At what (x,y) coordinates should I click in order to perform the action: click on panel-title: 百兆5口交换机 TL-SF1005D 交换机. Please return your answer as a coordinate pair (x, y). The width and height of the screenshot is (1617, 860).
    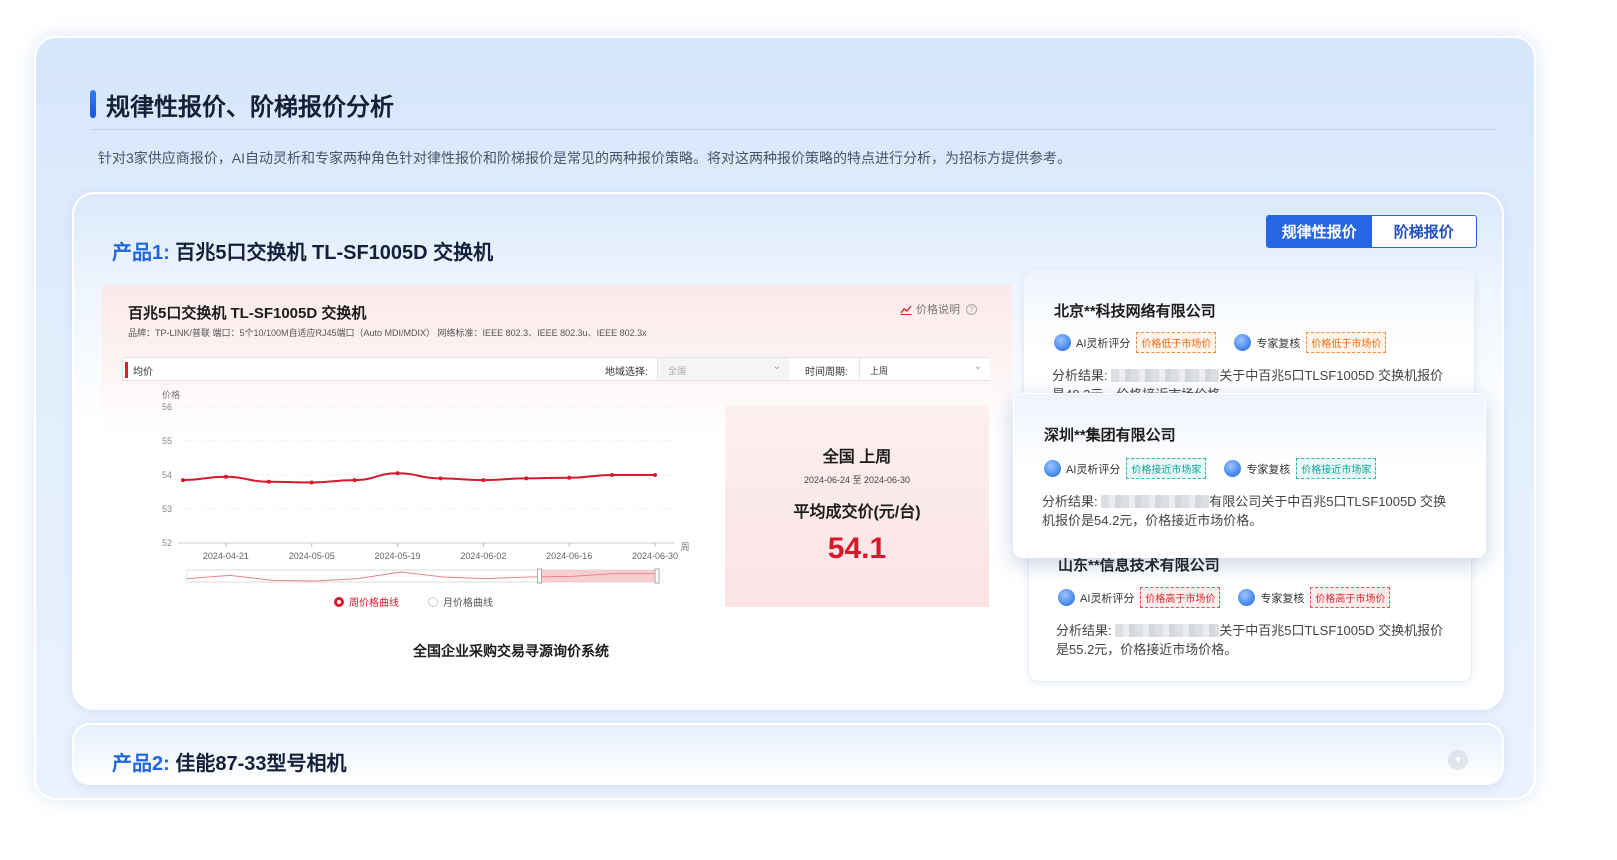
    Looking at the image, I should click on (247, 313).